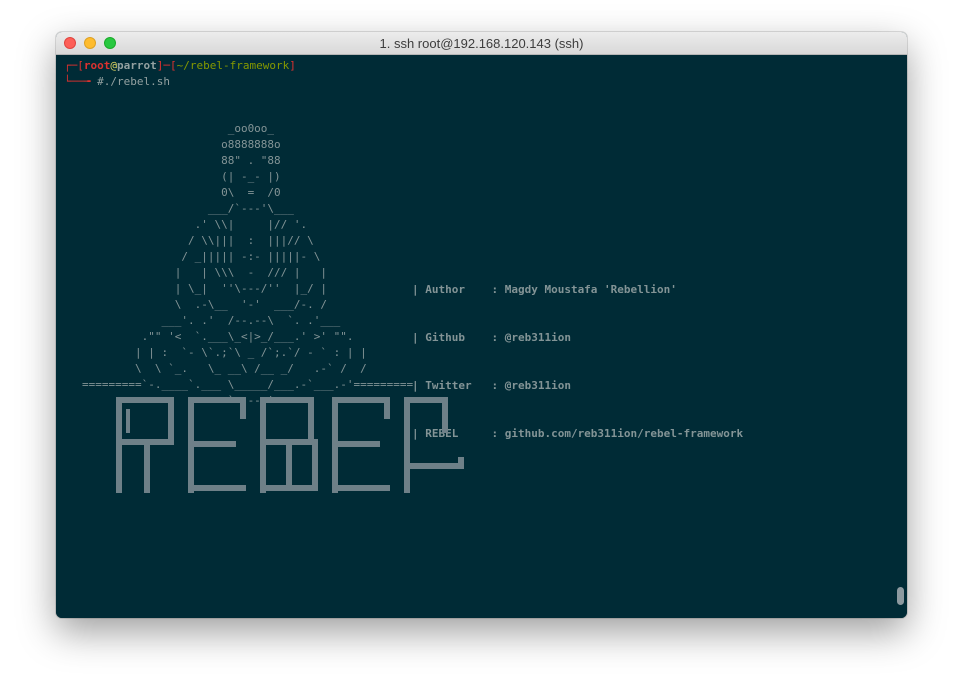 The image size is (963, 699). I want to click on title-bar: 1. ssh root@192.168.120.143 (ssh), so click(481, 43).